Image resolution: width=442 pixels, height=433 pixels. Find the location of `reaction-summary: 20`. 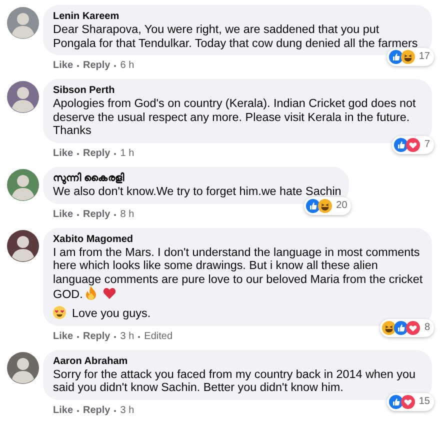

reaction-summary: 20 is located at coordinates (328, 205).